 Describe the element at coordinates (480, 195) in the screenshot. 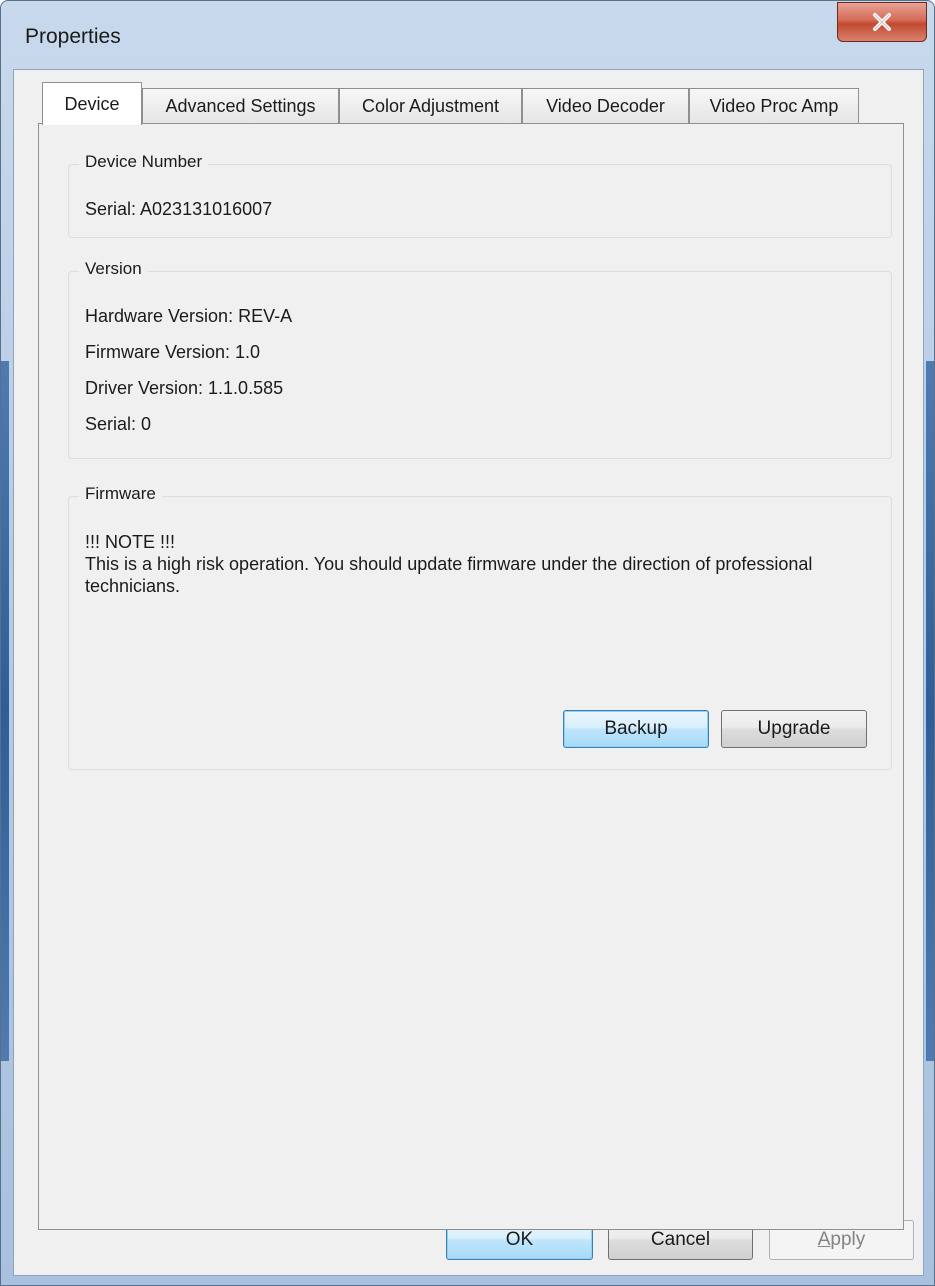

I see `device-number-group: Device Number Serial: A023131016007` at that location.